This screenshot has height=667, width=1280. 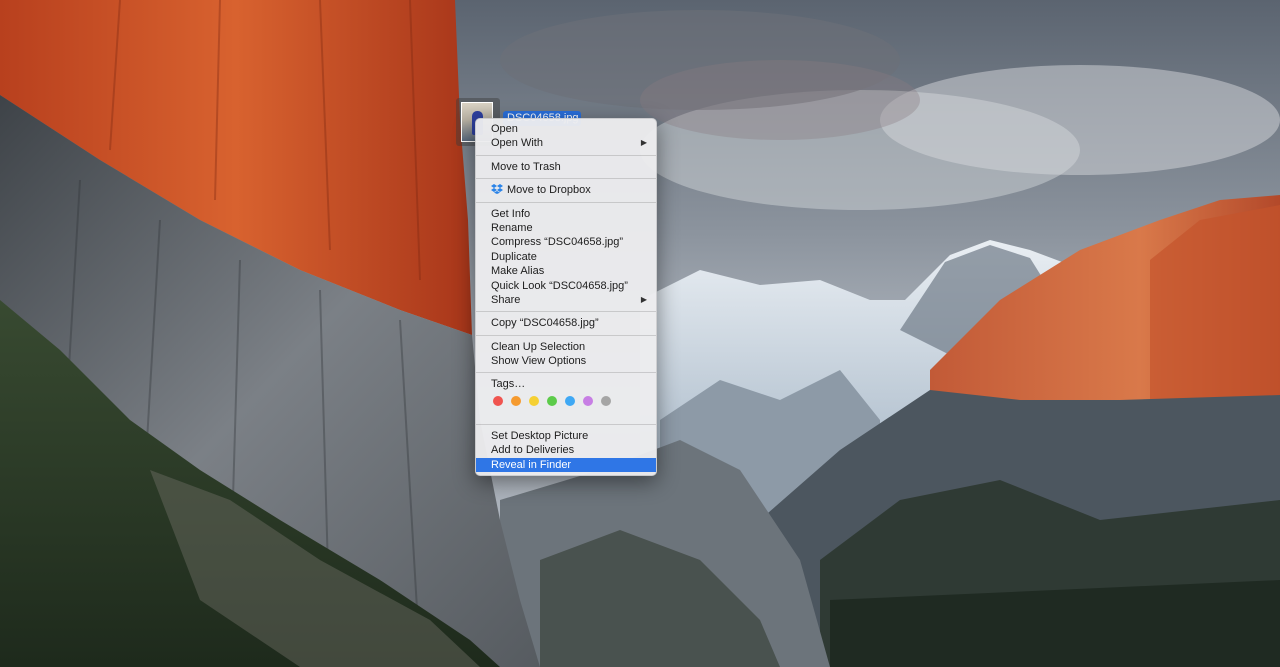 What do you see at coordinates (566, 271) in the screenshot?
I see `menu-item-make-alias: Make Alias` at bounding box center [566, 271].